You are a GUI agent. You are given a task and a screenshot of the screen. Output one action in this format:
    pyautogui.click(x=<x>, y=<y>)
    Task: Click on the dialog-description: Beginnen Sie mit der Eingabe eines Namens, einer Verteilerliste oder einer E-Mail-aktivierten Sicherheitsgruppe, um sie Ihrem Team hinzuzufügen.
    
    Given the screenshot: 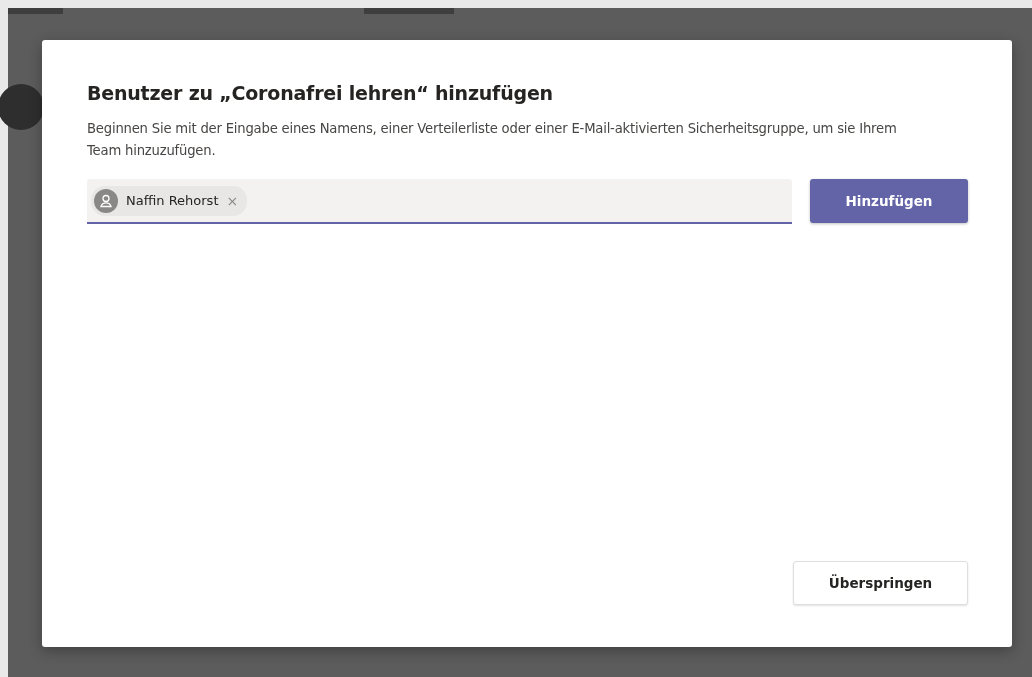 What is the action you would take?
    pyautogui.click(x=492, y=140)
    